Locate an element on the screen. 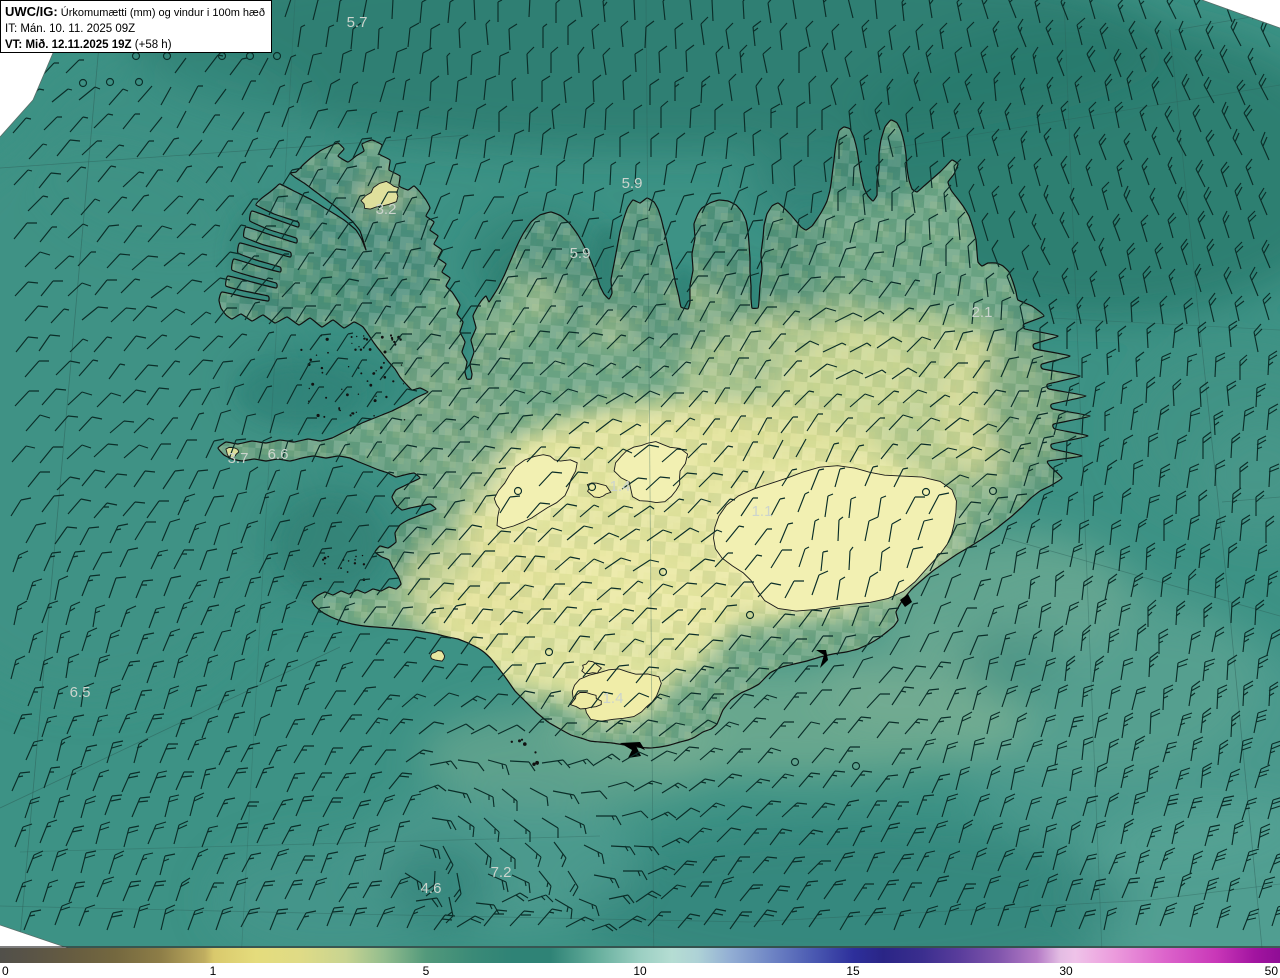  svg-text: 10 is located at coordinates (640, 971).